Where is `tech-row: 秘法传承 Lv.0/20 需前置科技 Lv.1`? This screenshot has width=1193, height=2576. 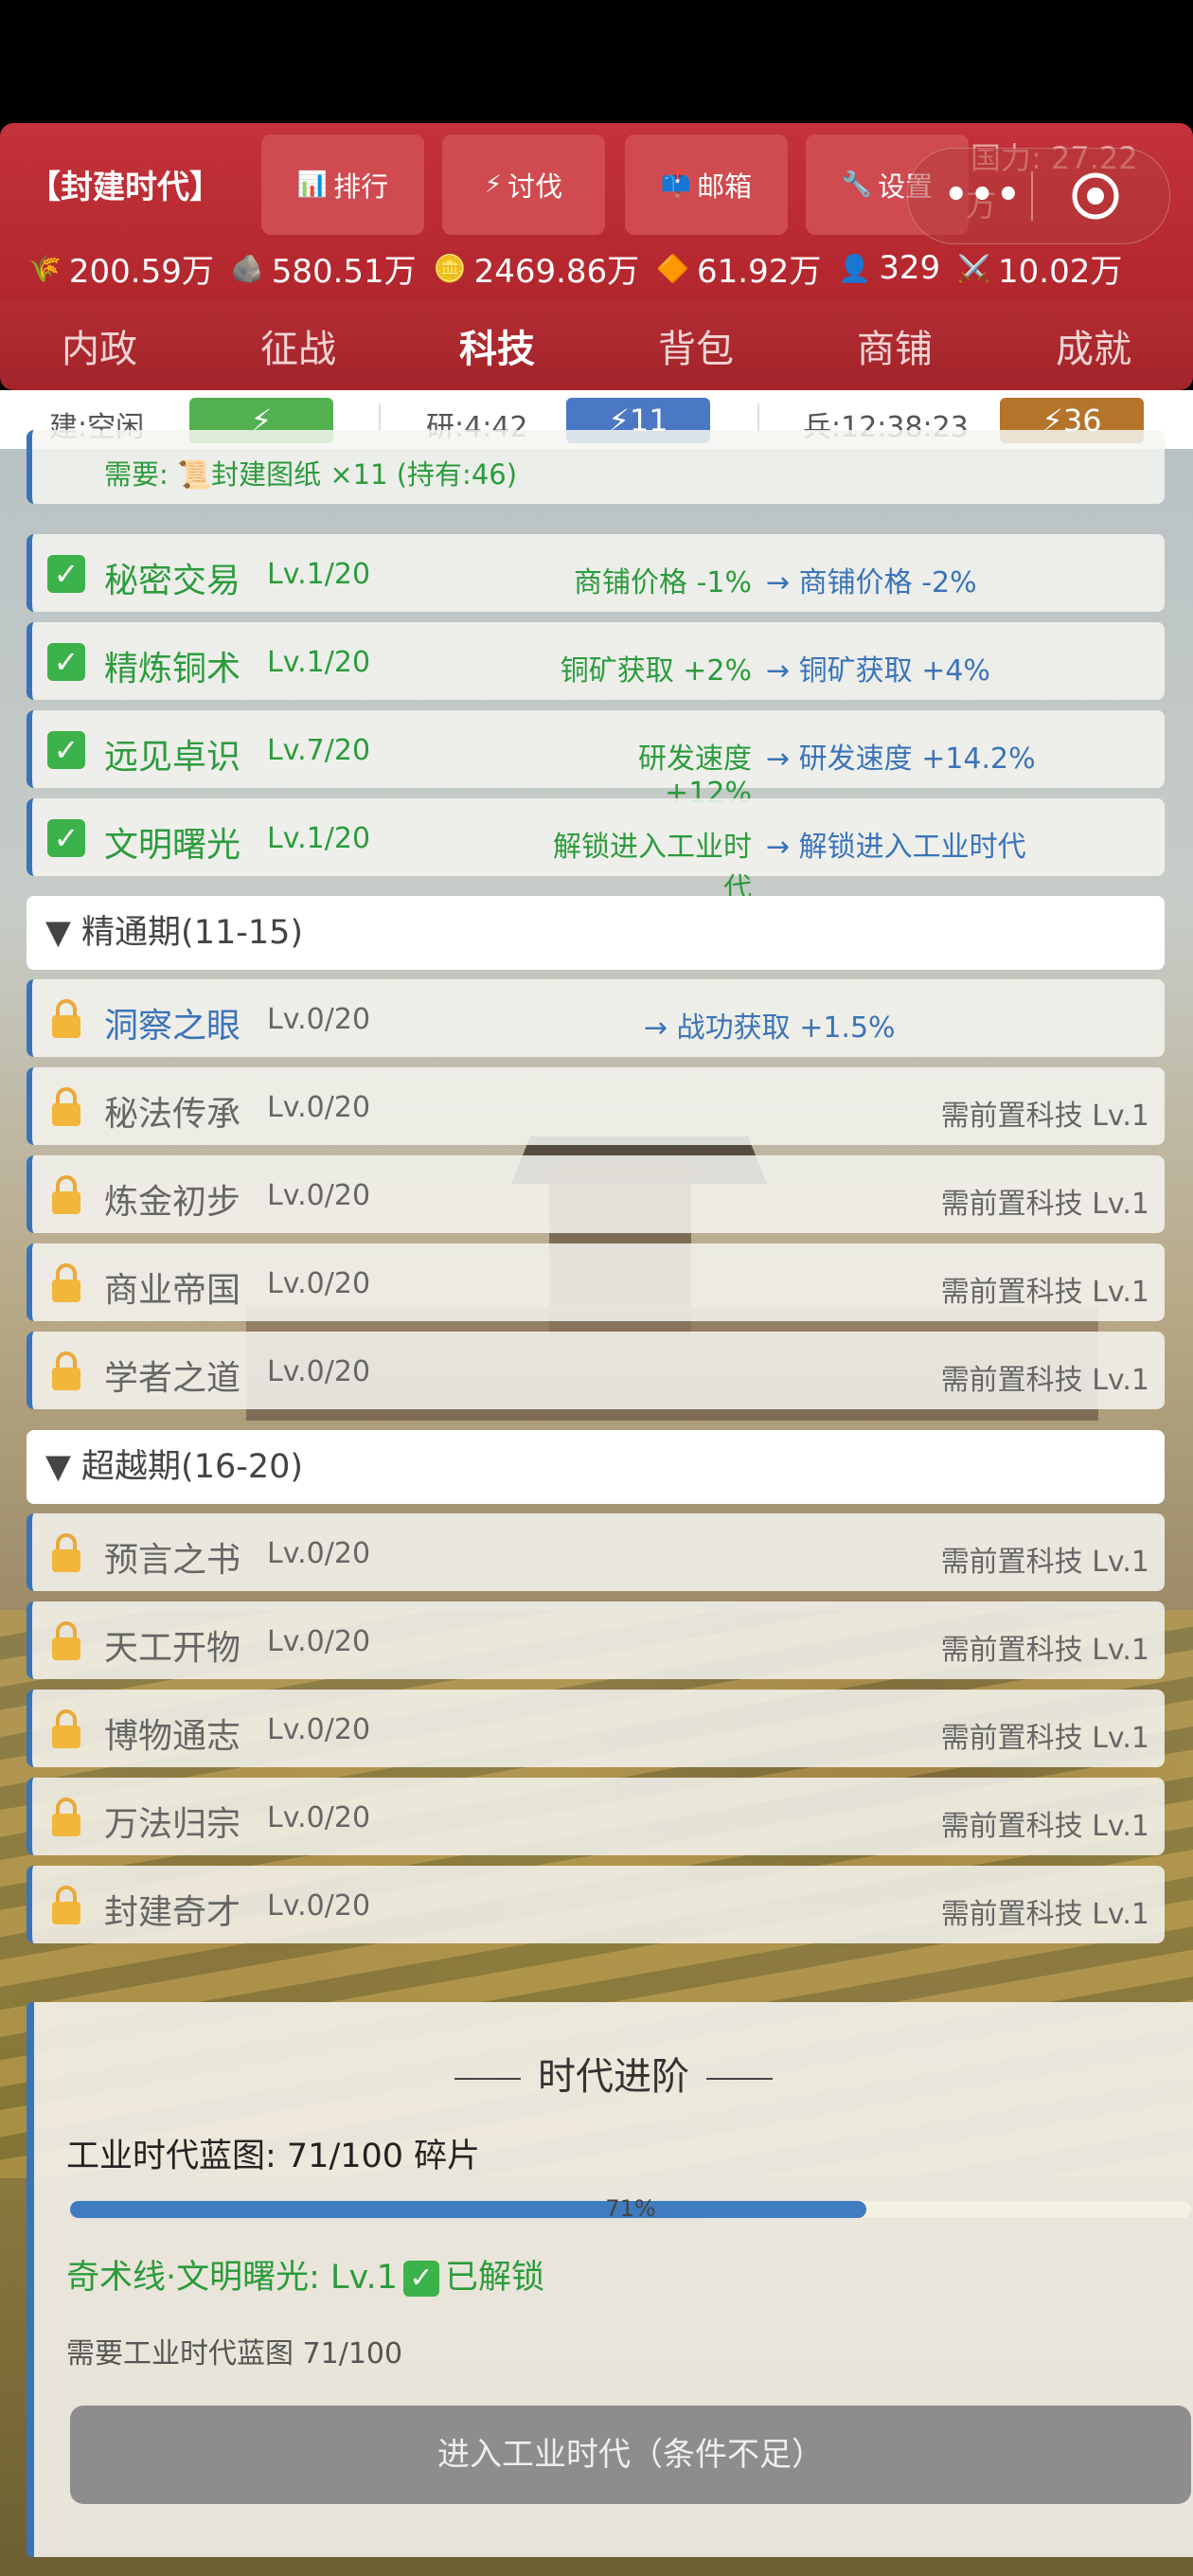
tech-row: 秘法传承 Lv.0/20 需前置科技 Lv.1 is located at coordinates (596, 1106).